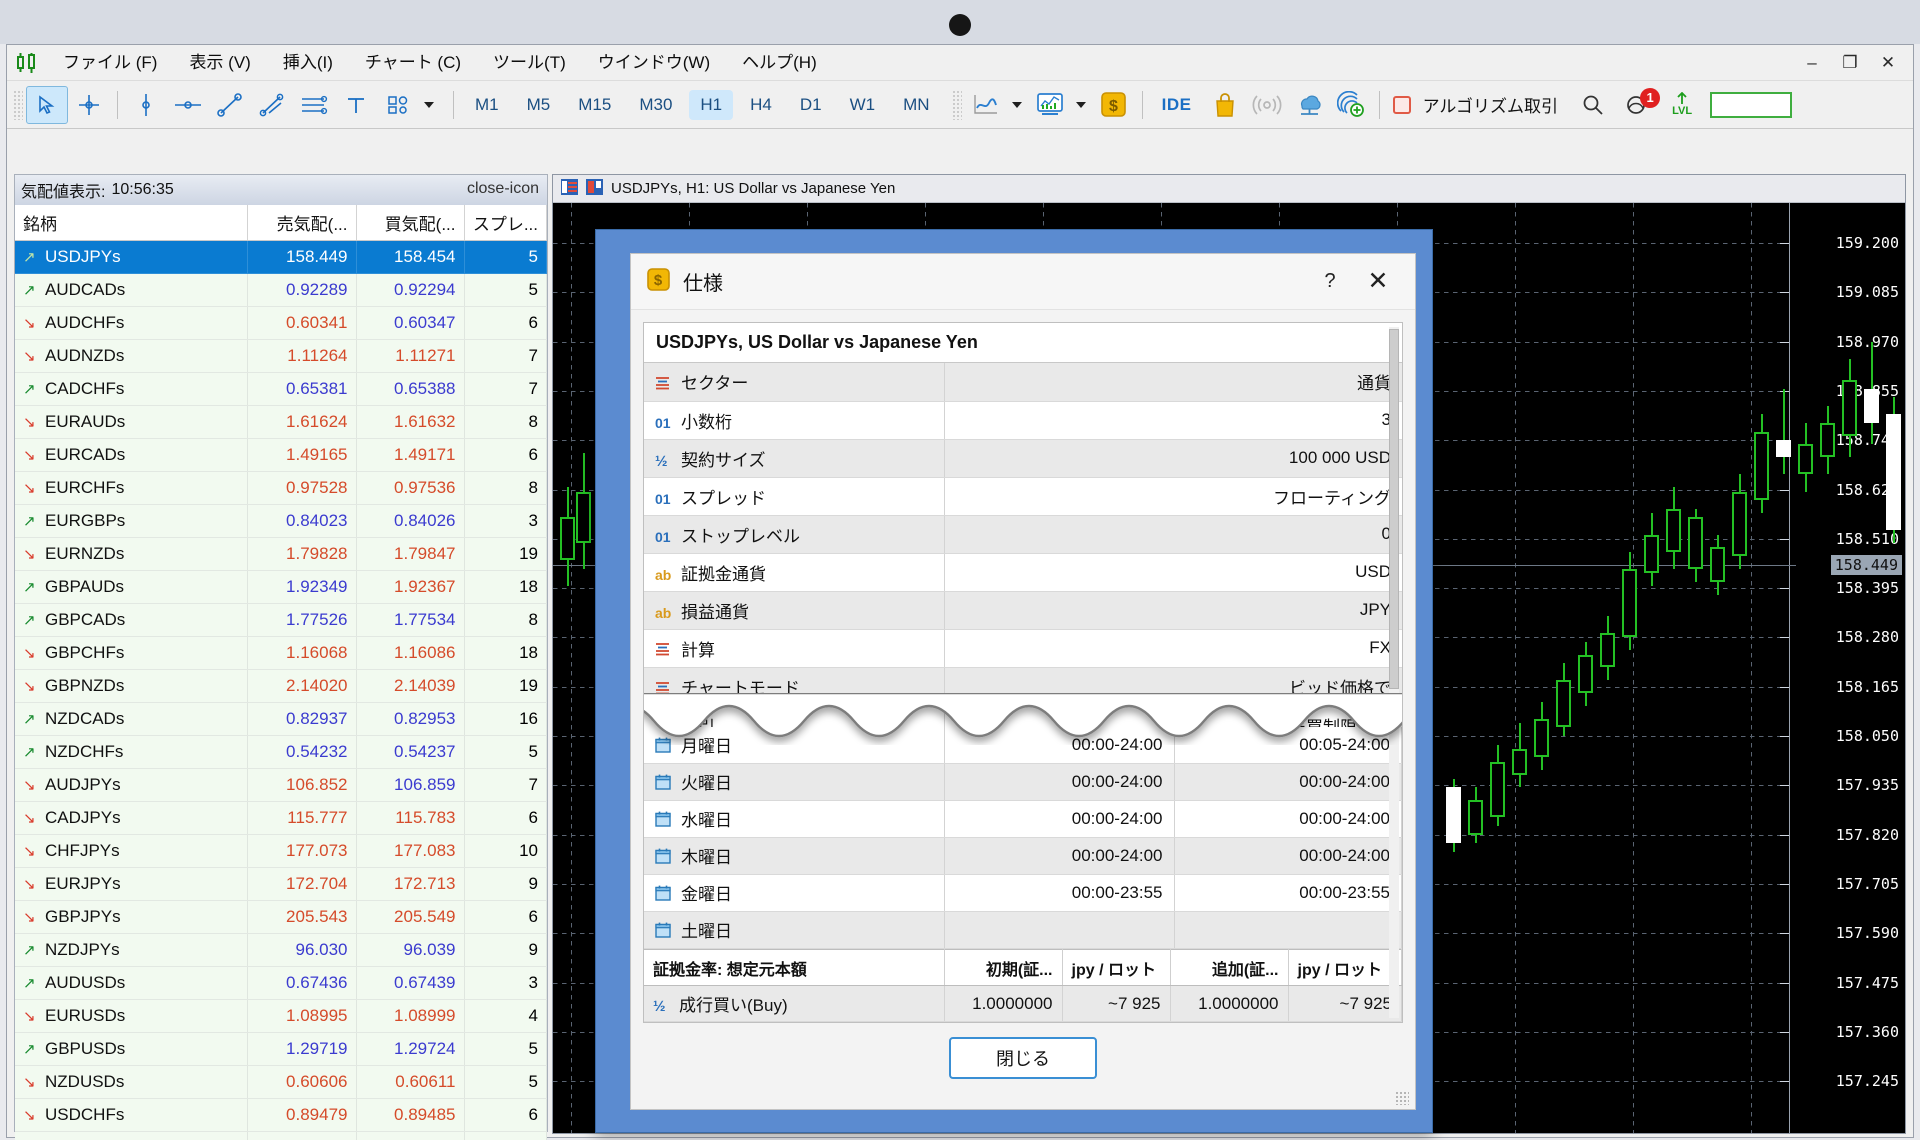  Describe the element at coordinates (1351, 105) in the screenshot. I see `vps-icon` at that location.